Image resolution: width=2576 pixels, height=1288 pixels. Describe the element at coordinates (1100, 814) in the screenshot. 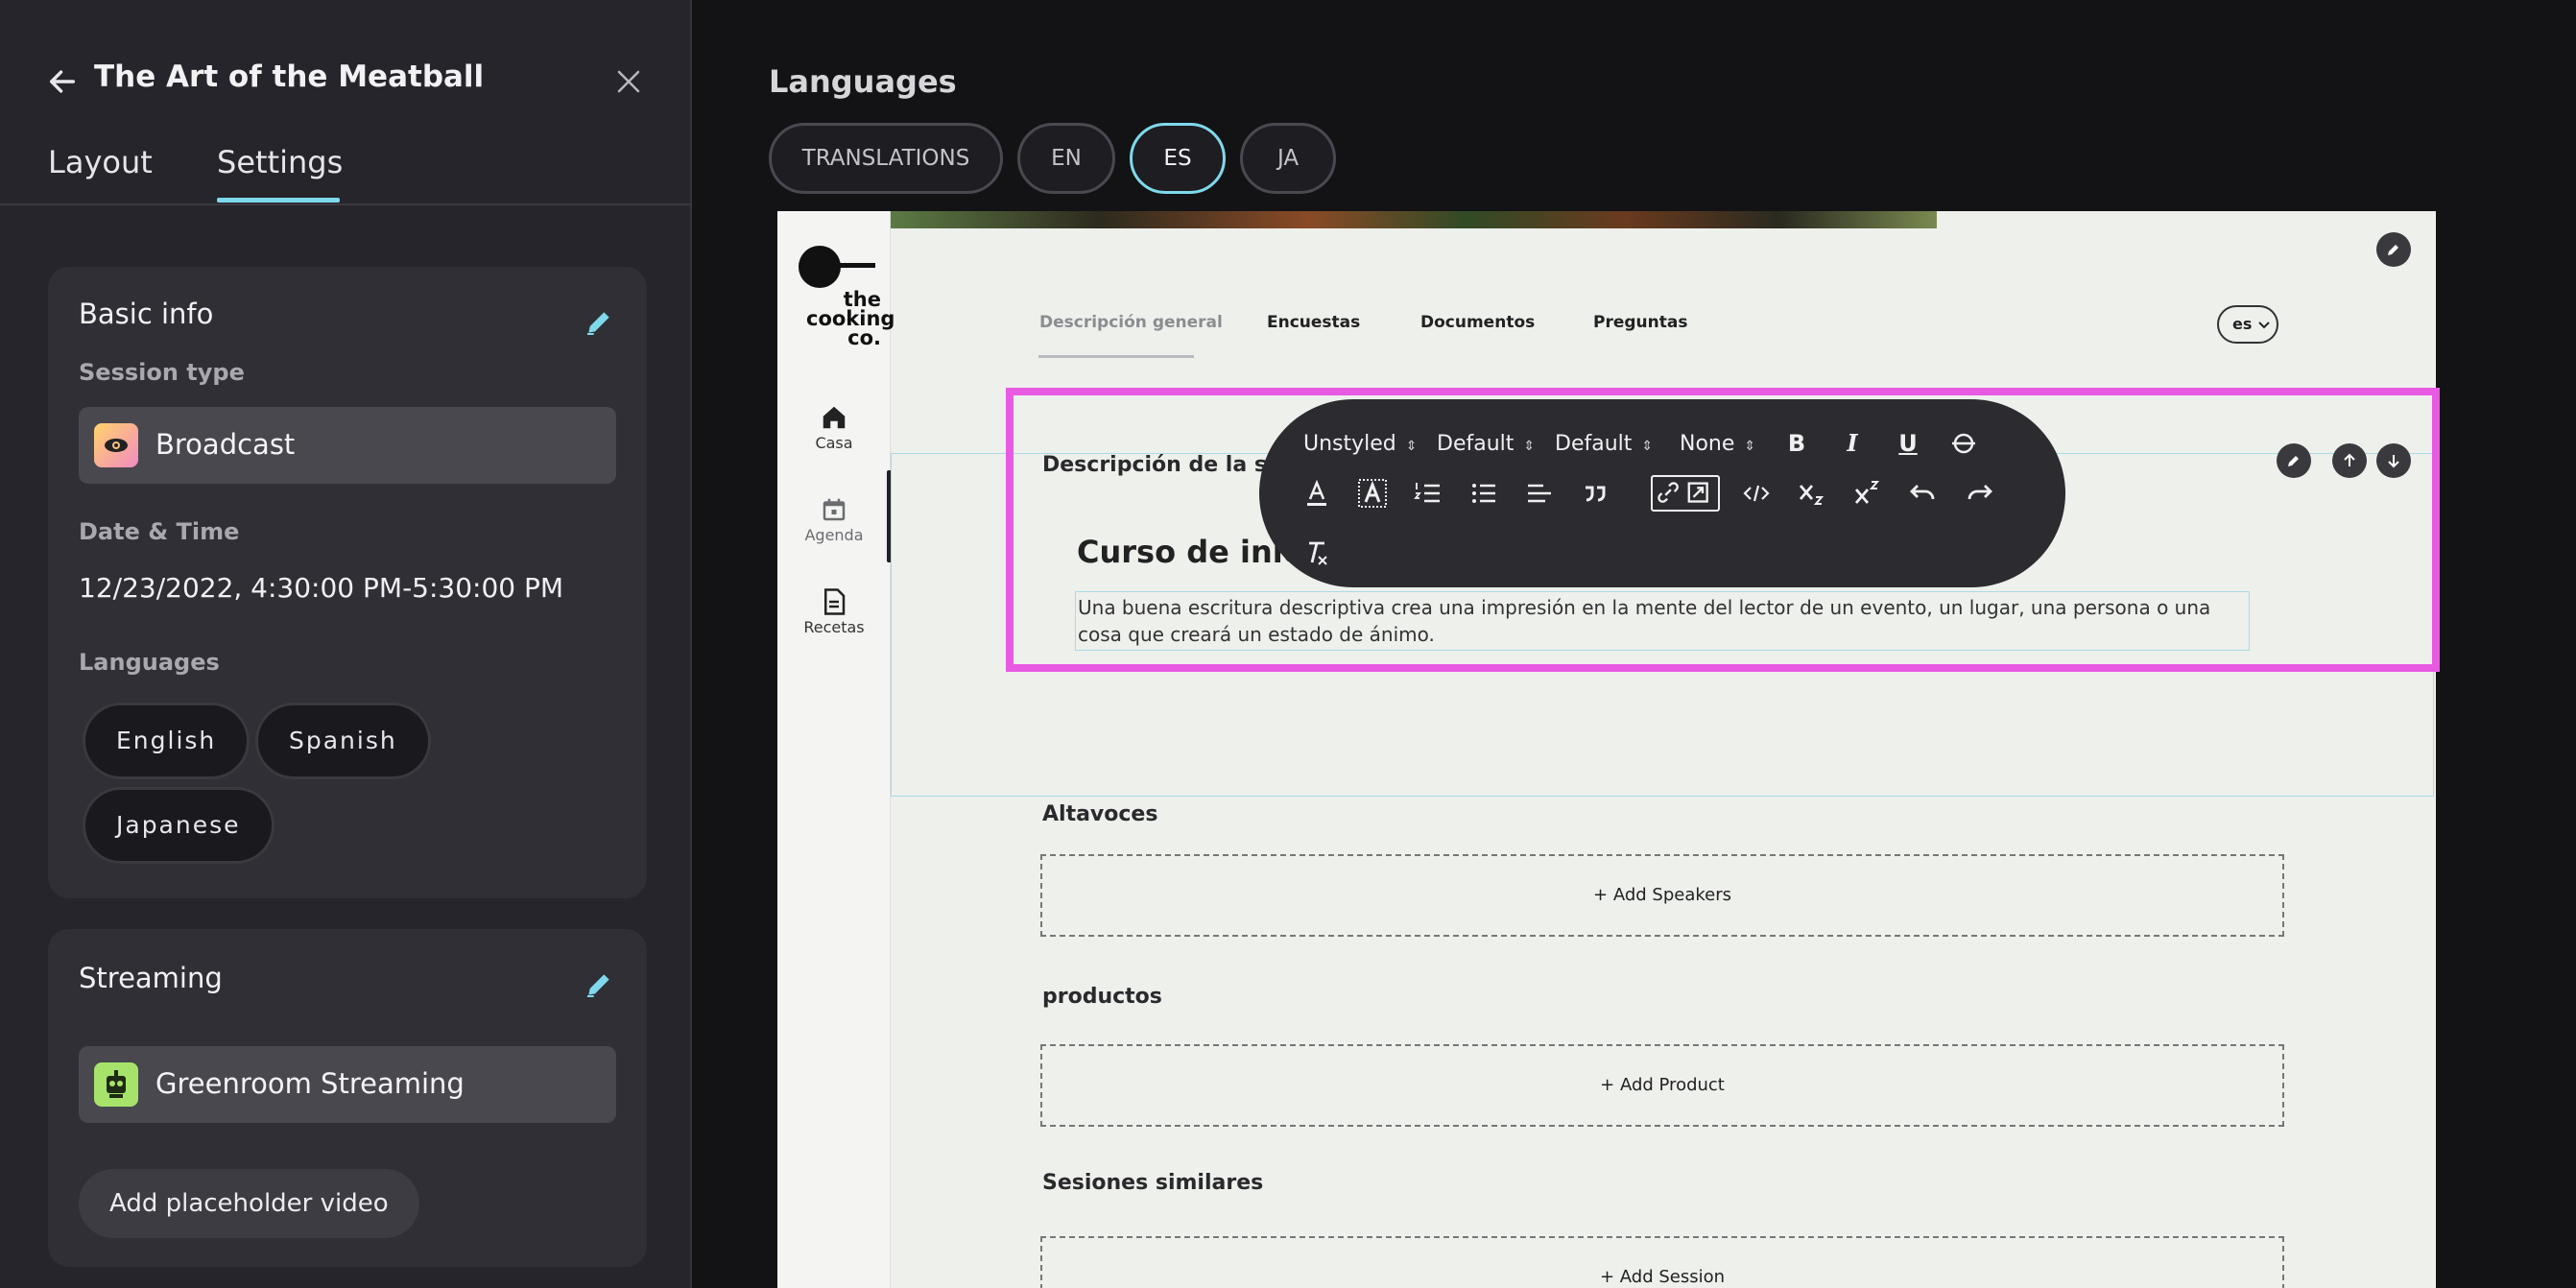

I see `speakers-title: Altavoces` at that location.